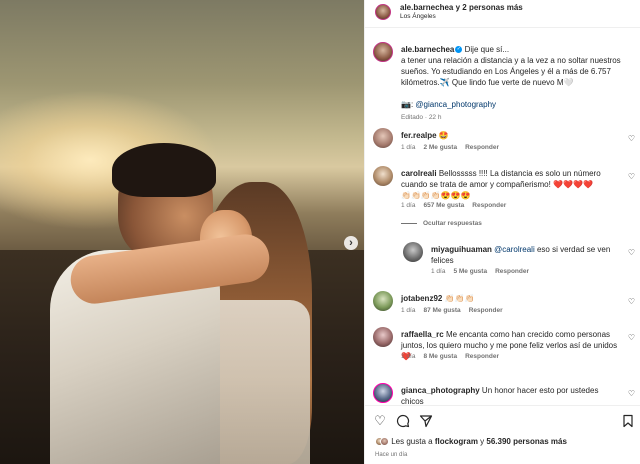 This screenshot has width=640, height=464. What do you see at coordinates (628, 421) in the screenshot?
I see `bookmark-icon` at bounding box center [628, 421].